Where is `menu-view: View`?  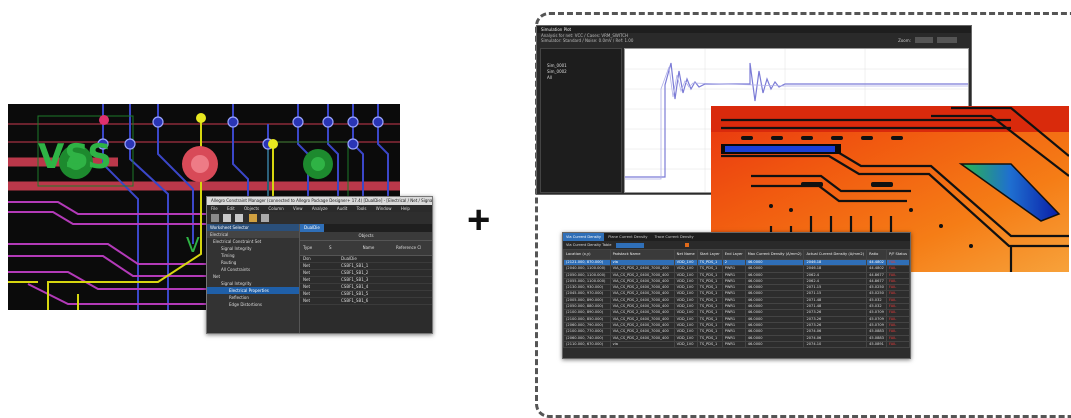
menu-view: View is located at coordinates (298, 208).